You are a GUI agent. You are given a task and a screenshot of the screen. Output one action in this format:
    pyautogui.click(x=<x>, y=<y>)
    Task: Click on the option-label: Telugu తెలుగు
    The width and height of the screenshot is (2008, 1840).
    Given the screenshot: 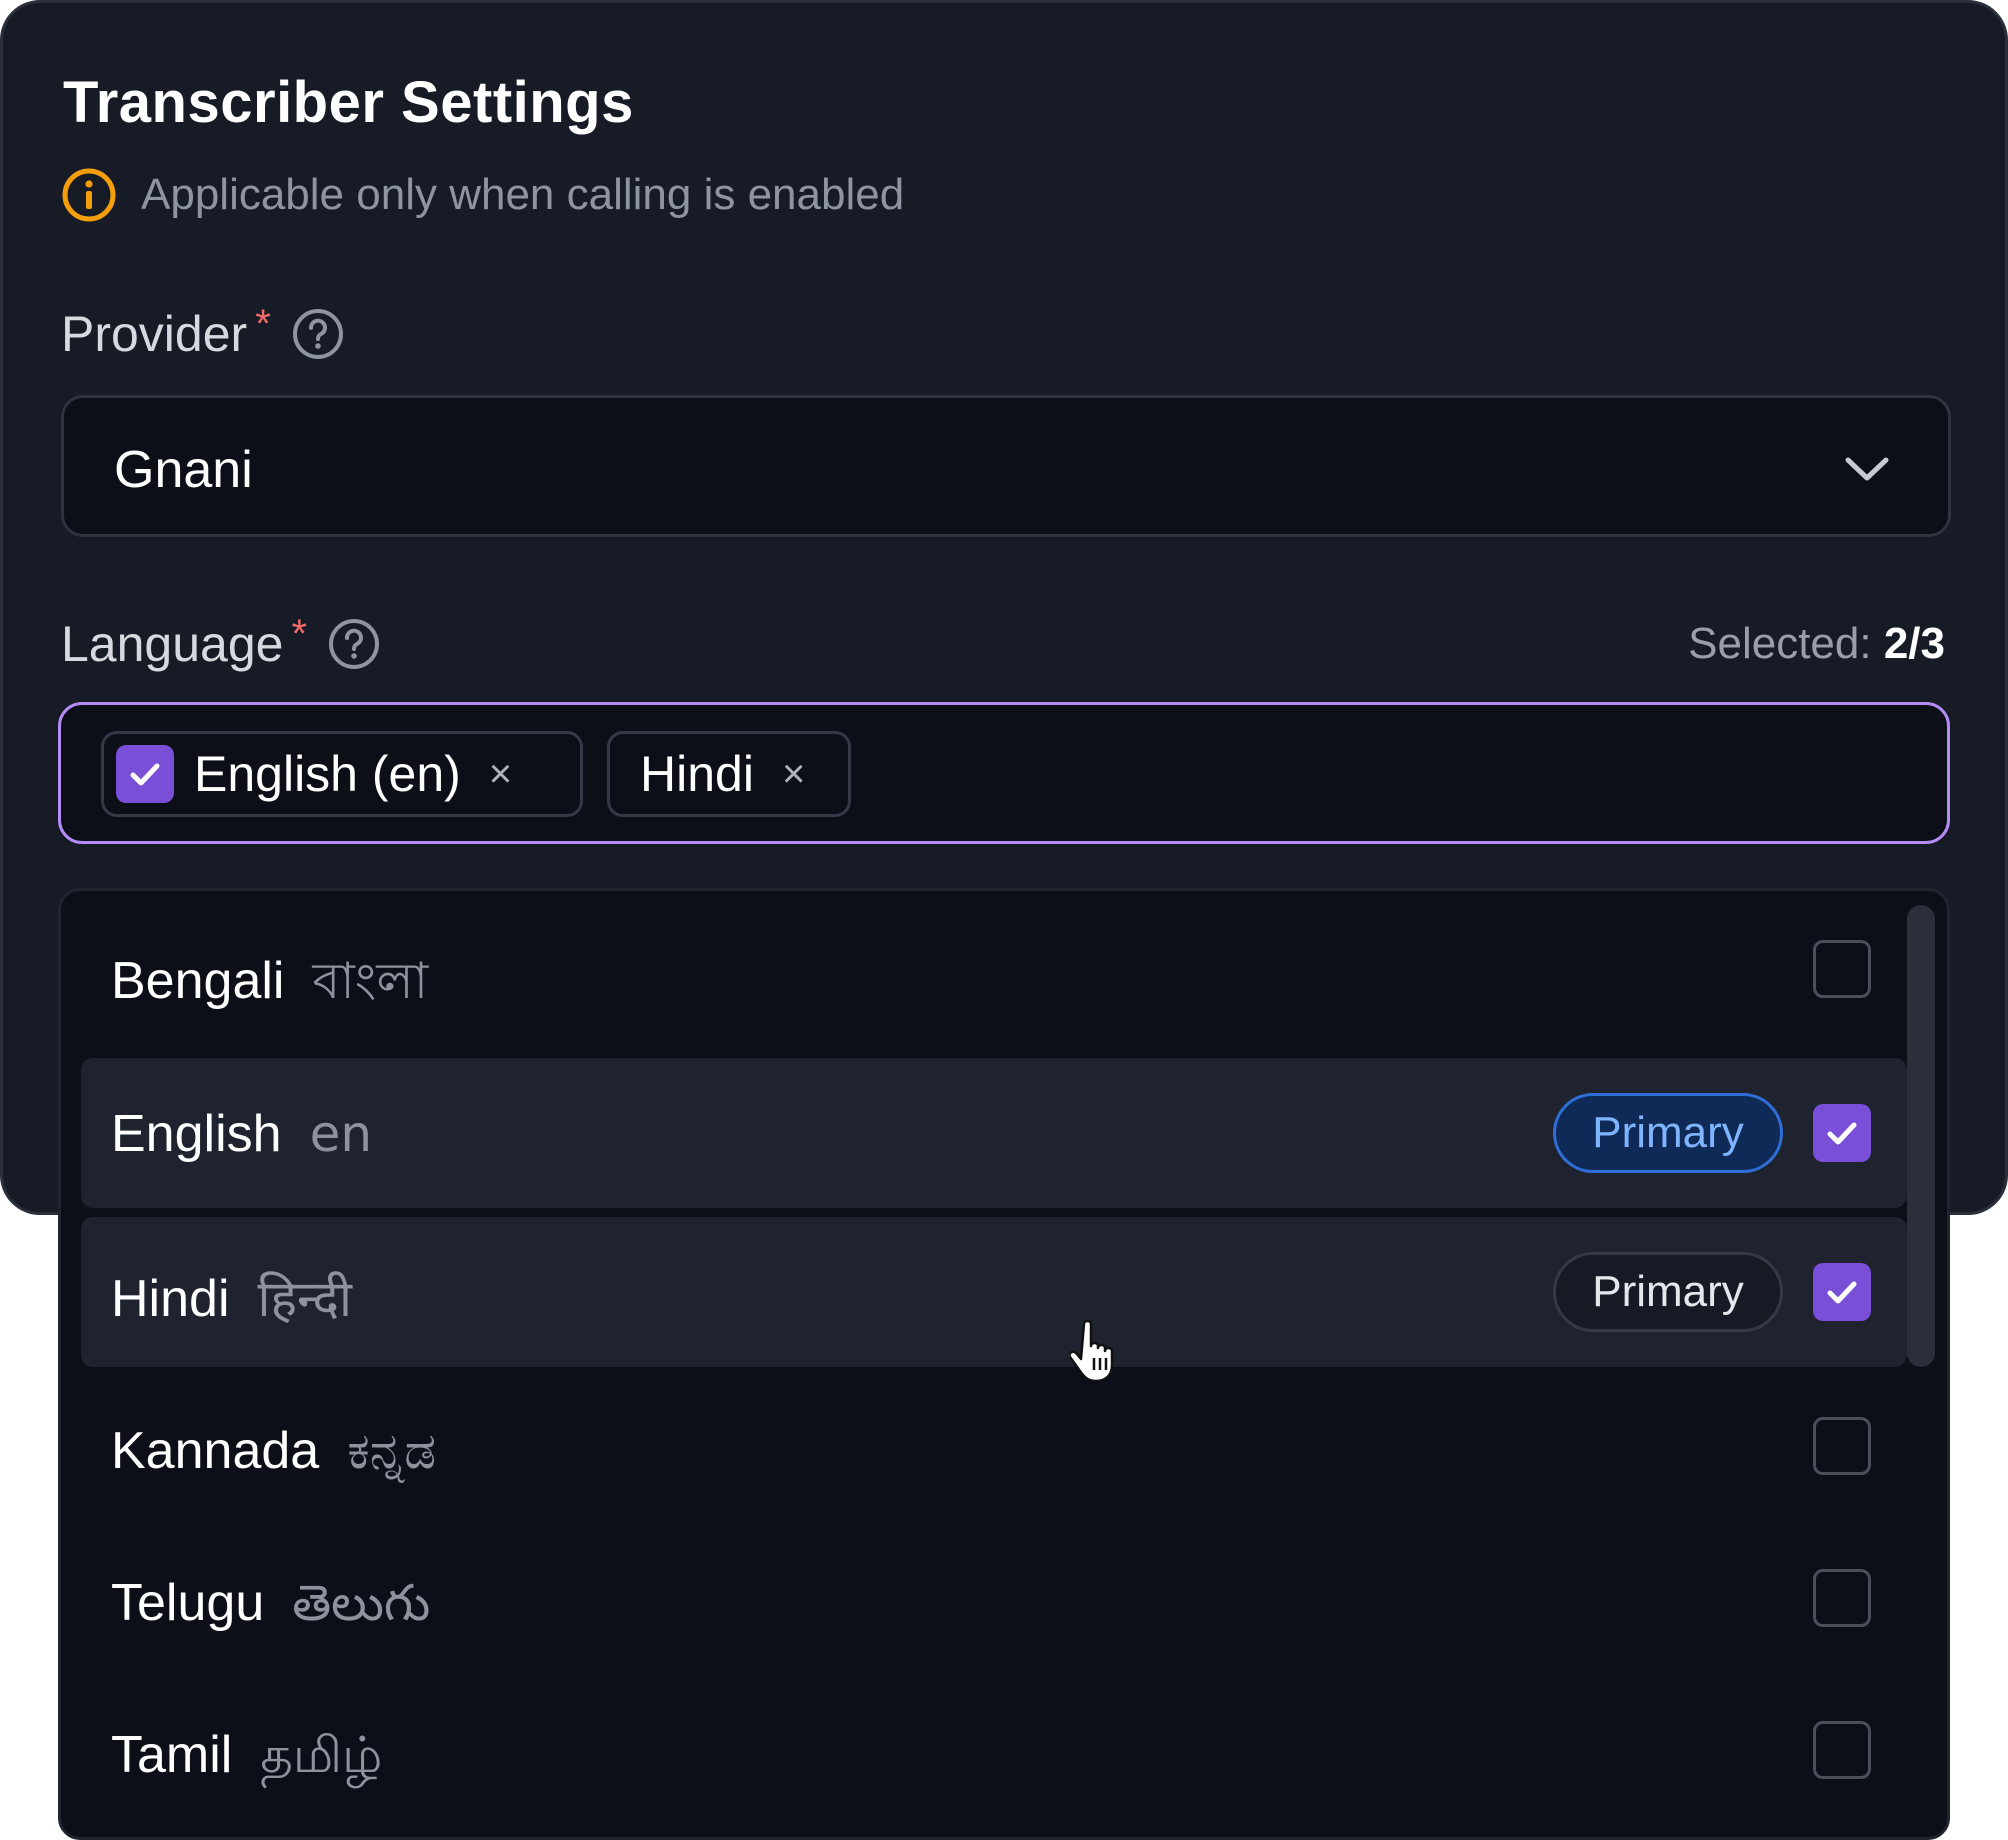 What is the action you would take?
    pyautogui.click(x=270, y=1609)
    